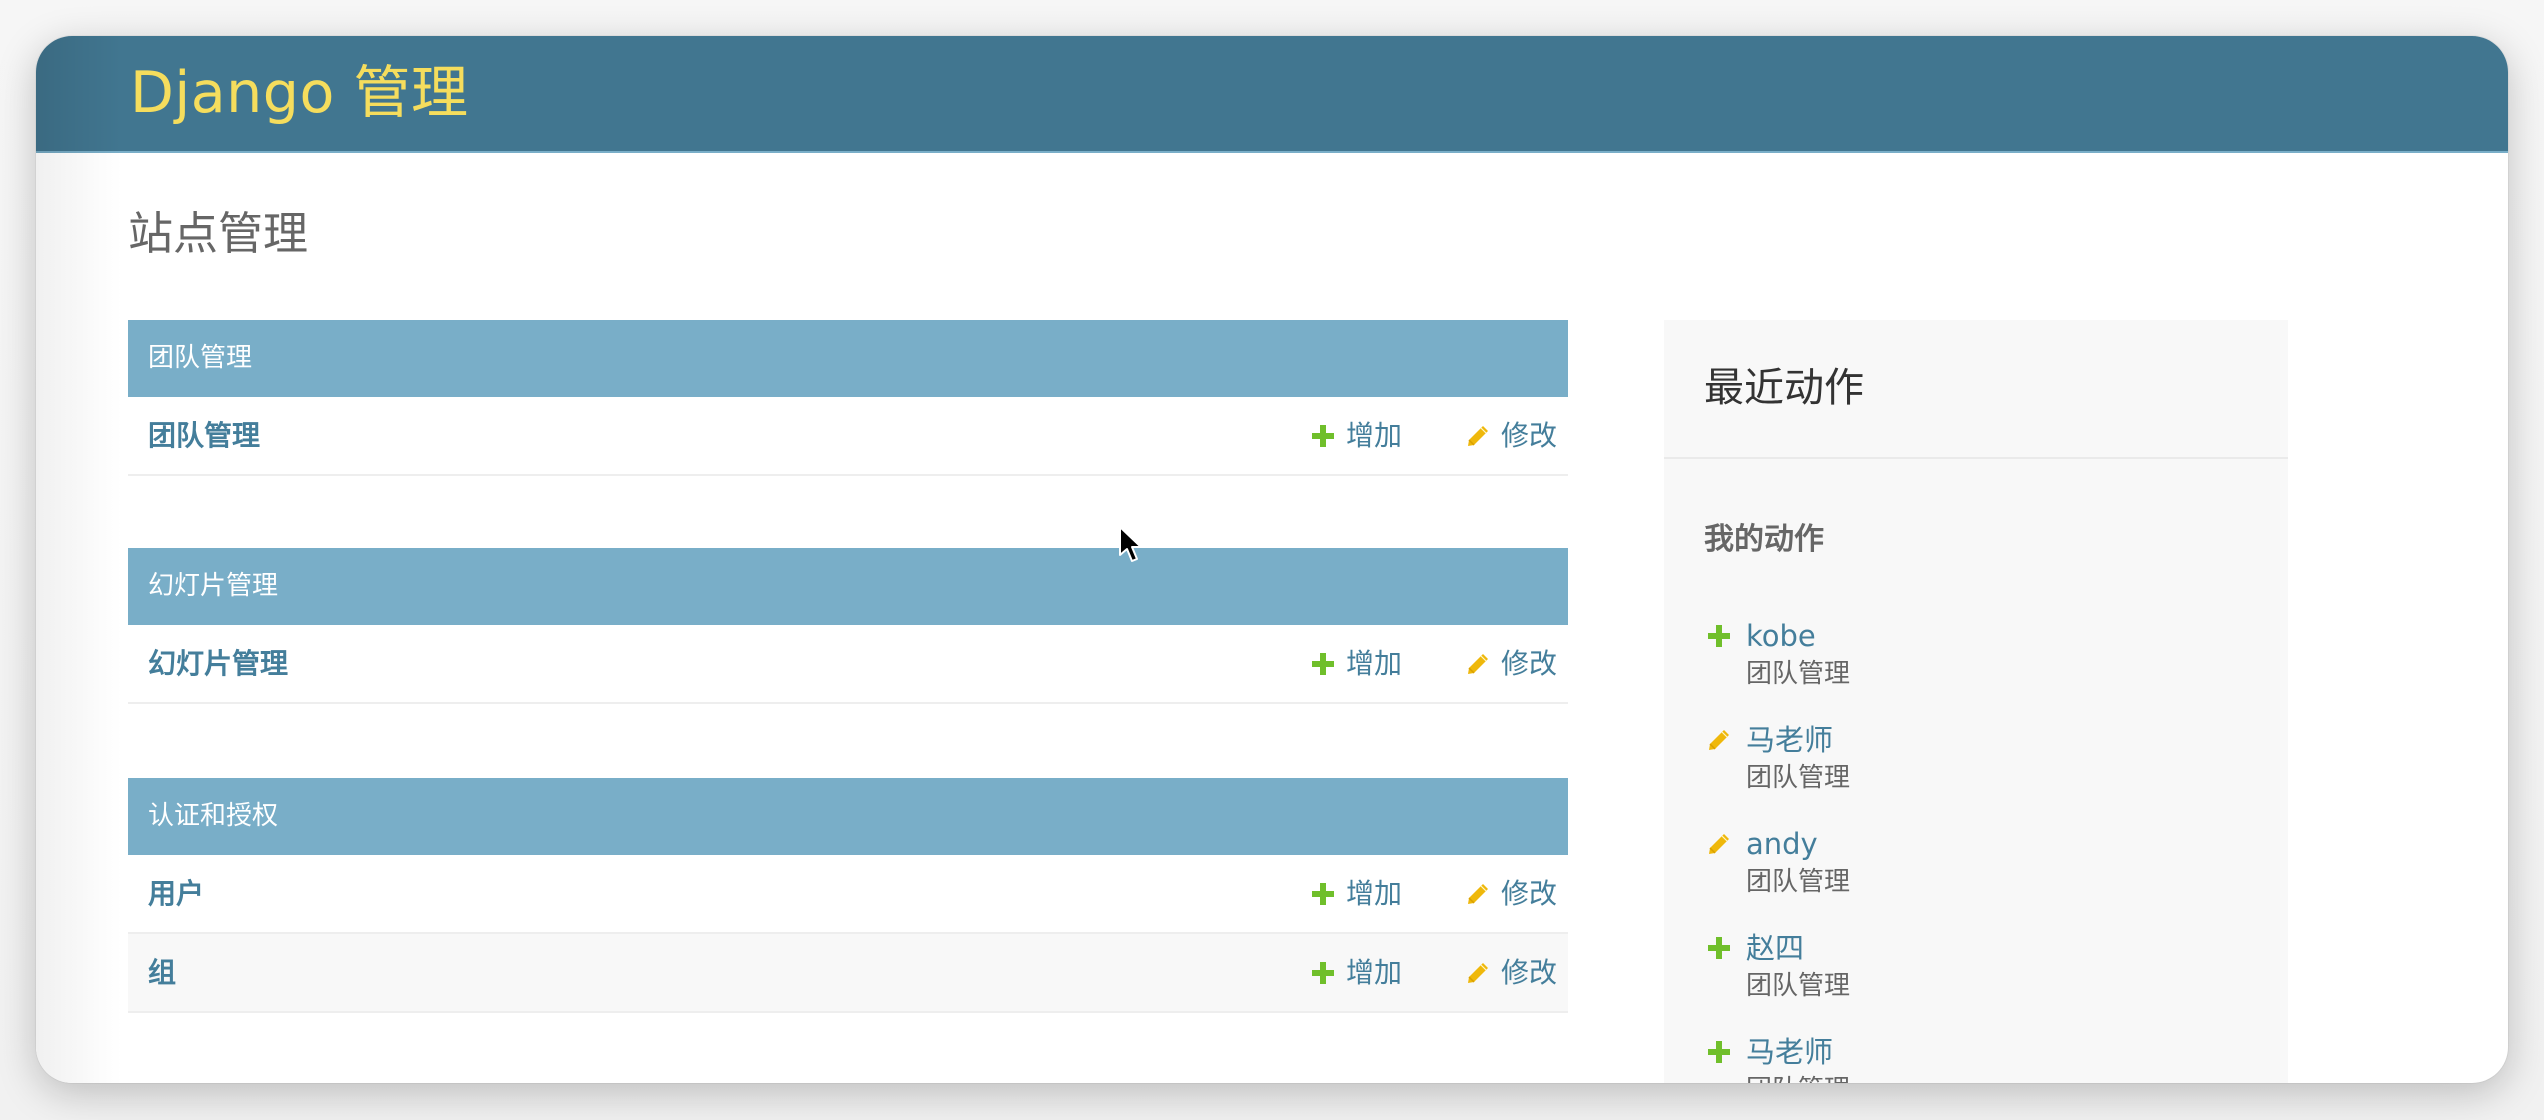 This screenshot has height=1120, width=2544. I want to click on app-module-slides: 幻灯片管理 幻灯片管理 增加 修改, so click(848, 626).